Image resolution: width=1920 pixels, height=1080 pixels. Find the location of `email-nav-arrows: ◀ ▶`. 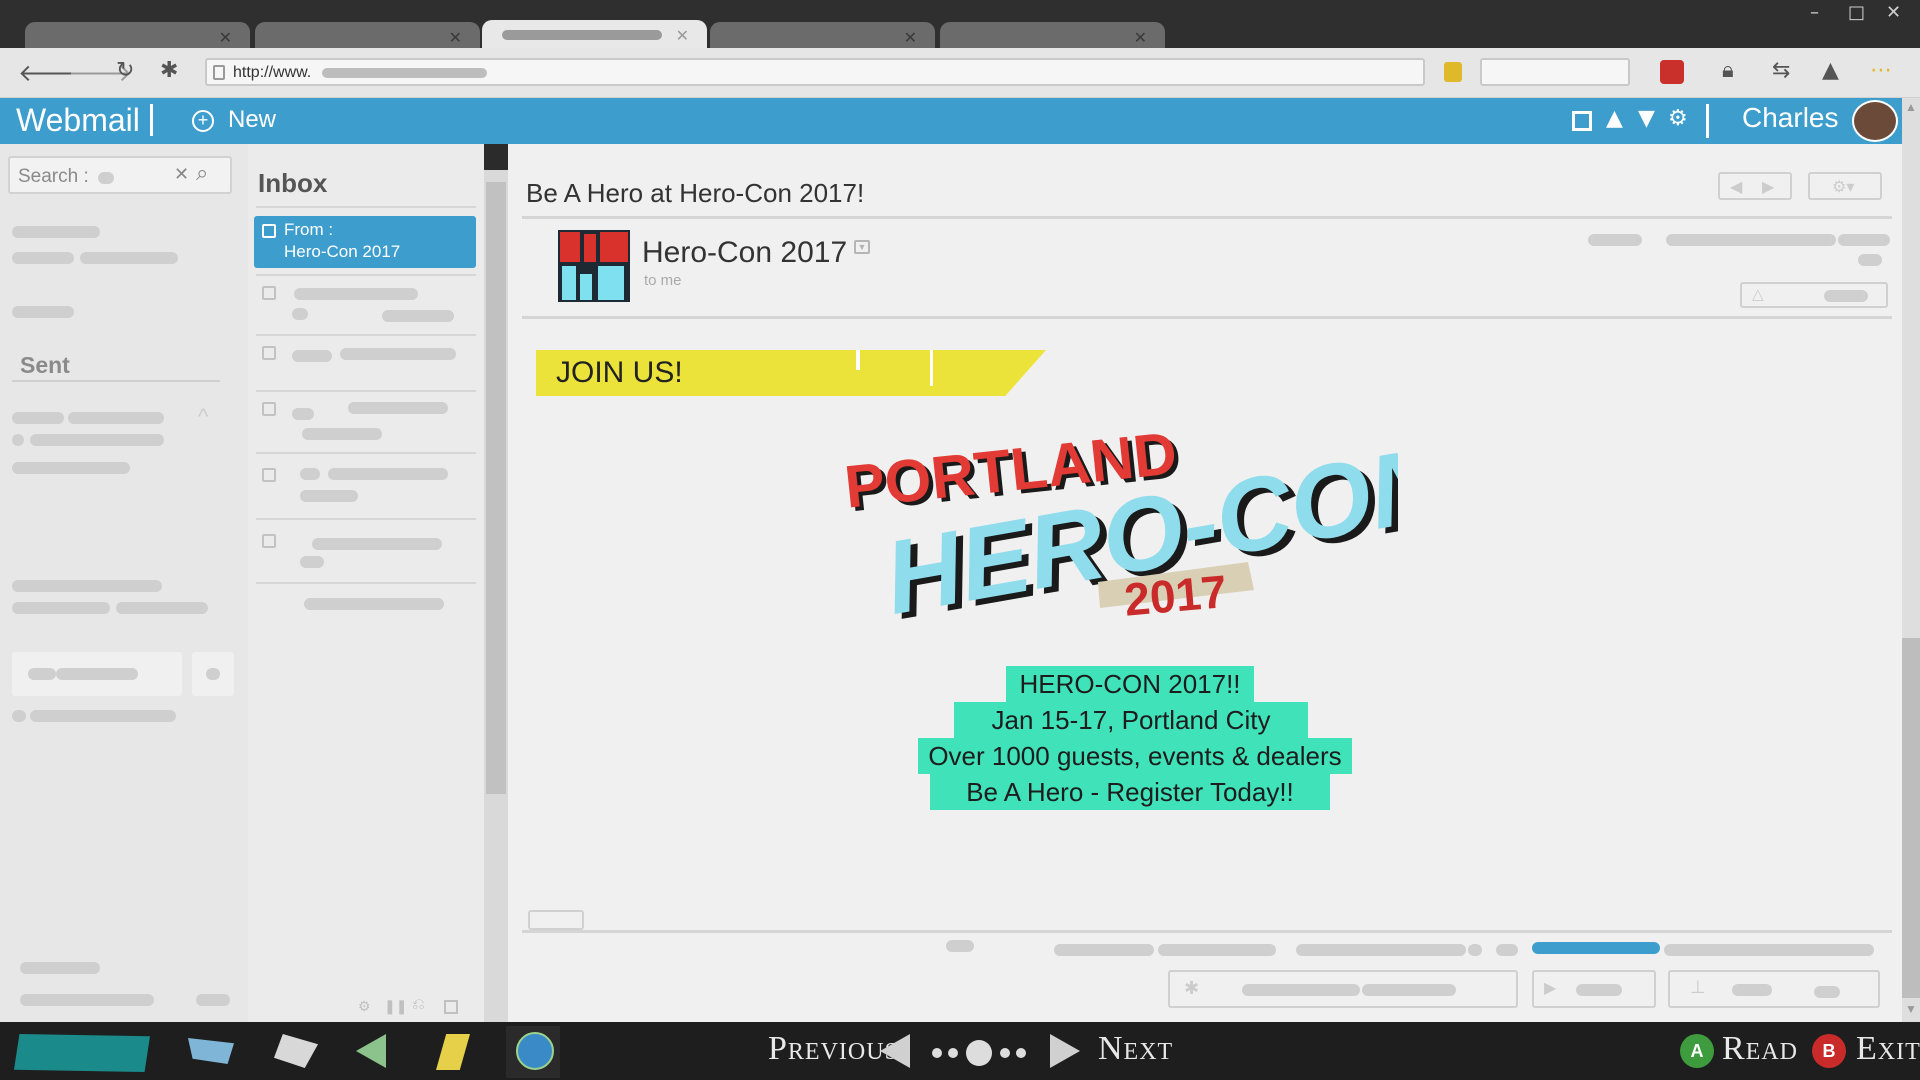

email-nav-arrows: ◀ ▶ is located at coordinates (1755, 186).